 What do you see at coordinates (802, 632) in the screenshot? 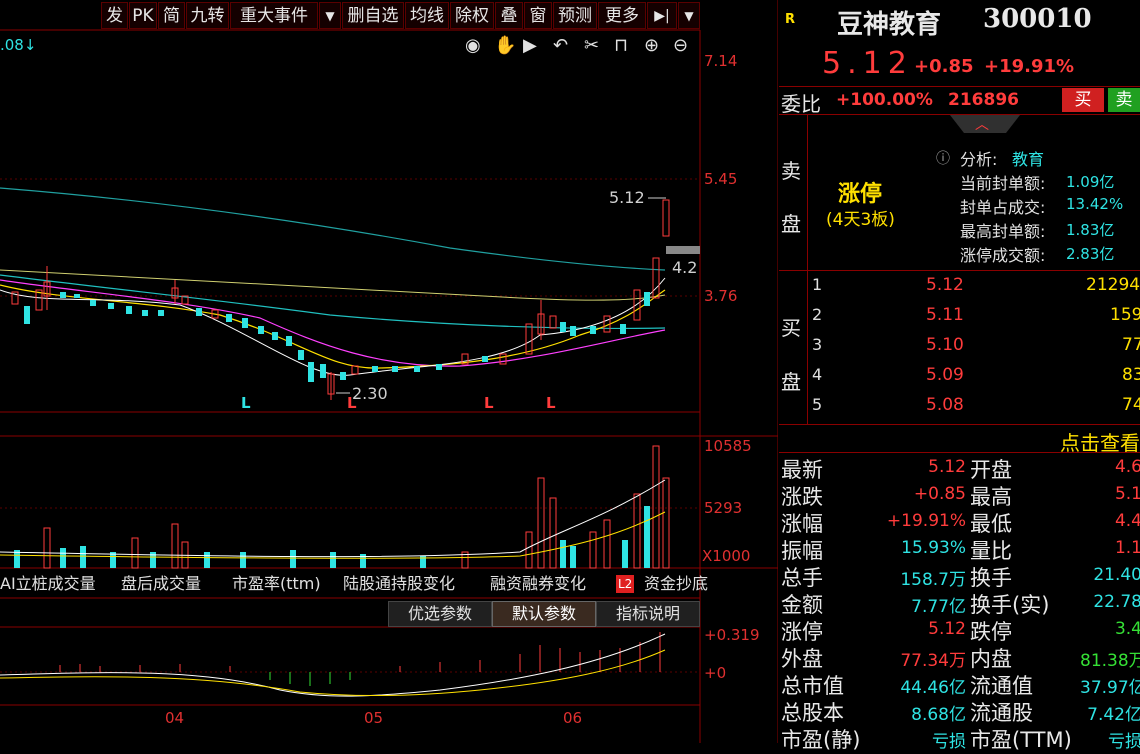
I see `quote-label: 涨停` at bounding box center [802, 632].